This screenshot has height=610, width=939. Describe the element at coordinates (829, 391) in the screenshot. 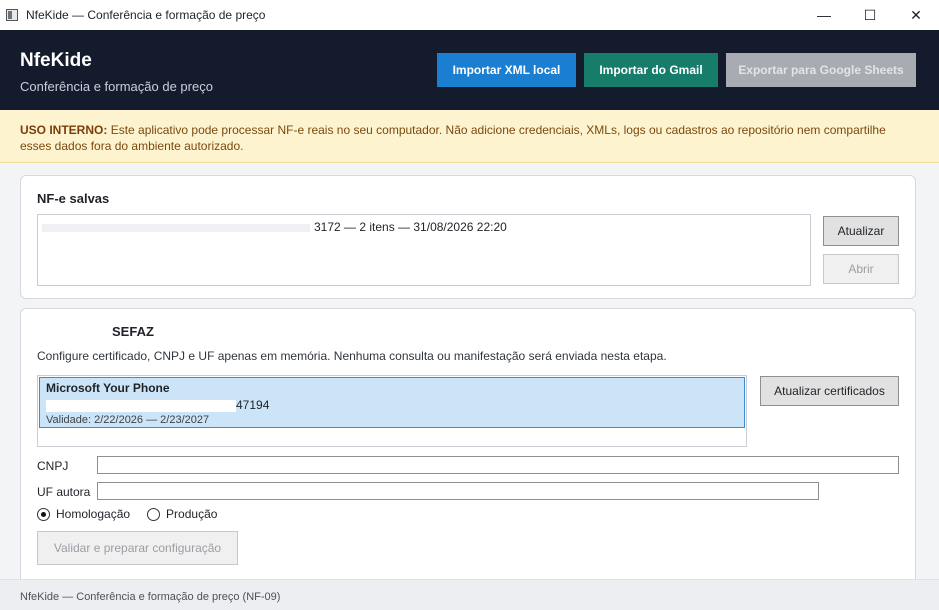

I see `refresh-certificates-button: Atualizar certificados` at that location.